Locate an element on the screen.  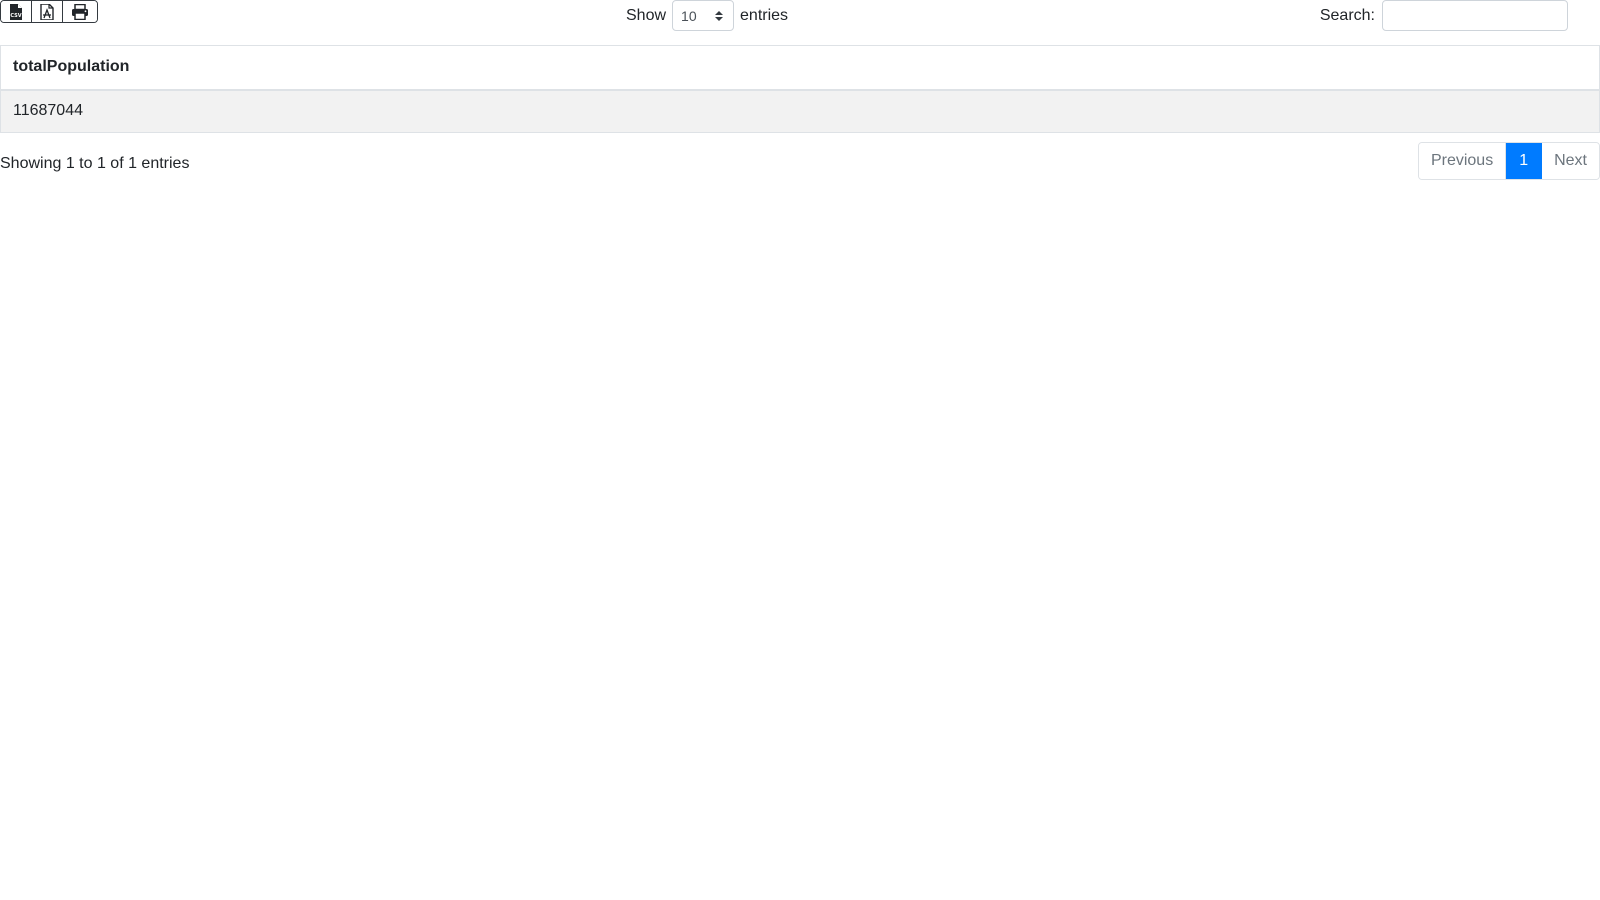
printer-icon is located at coordinates (80, 11).